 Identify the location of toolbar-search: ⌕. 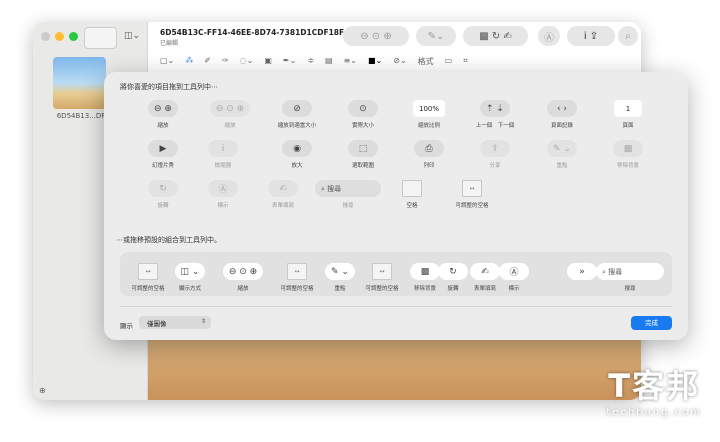
(628, 36).